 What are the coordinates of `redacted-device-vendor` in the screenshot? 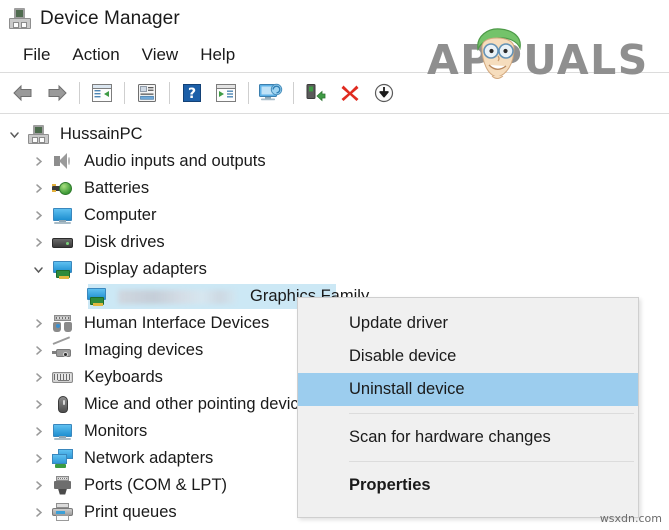 It's located at (177, 296).